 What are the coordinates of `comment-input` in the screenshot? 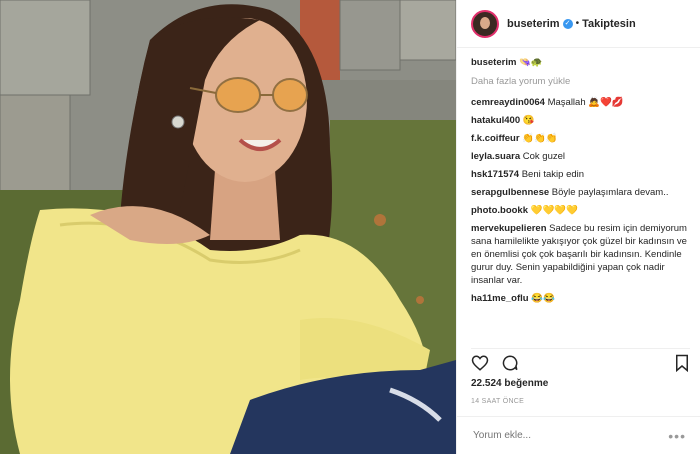 It's located at (570, 435).